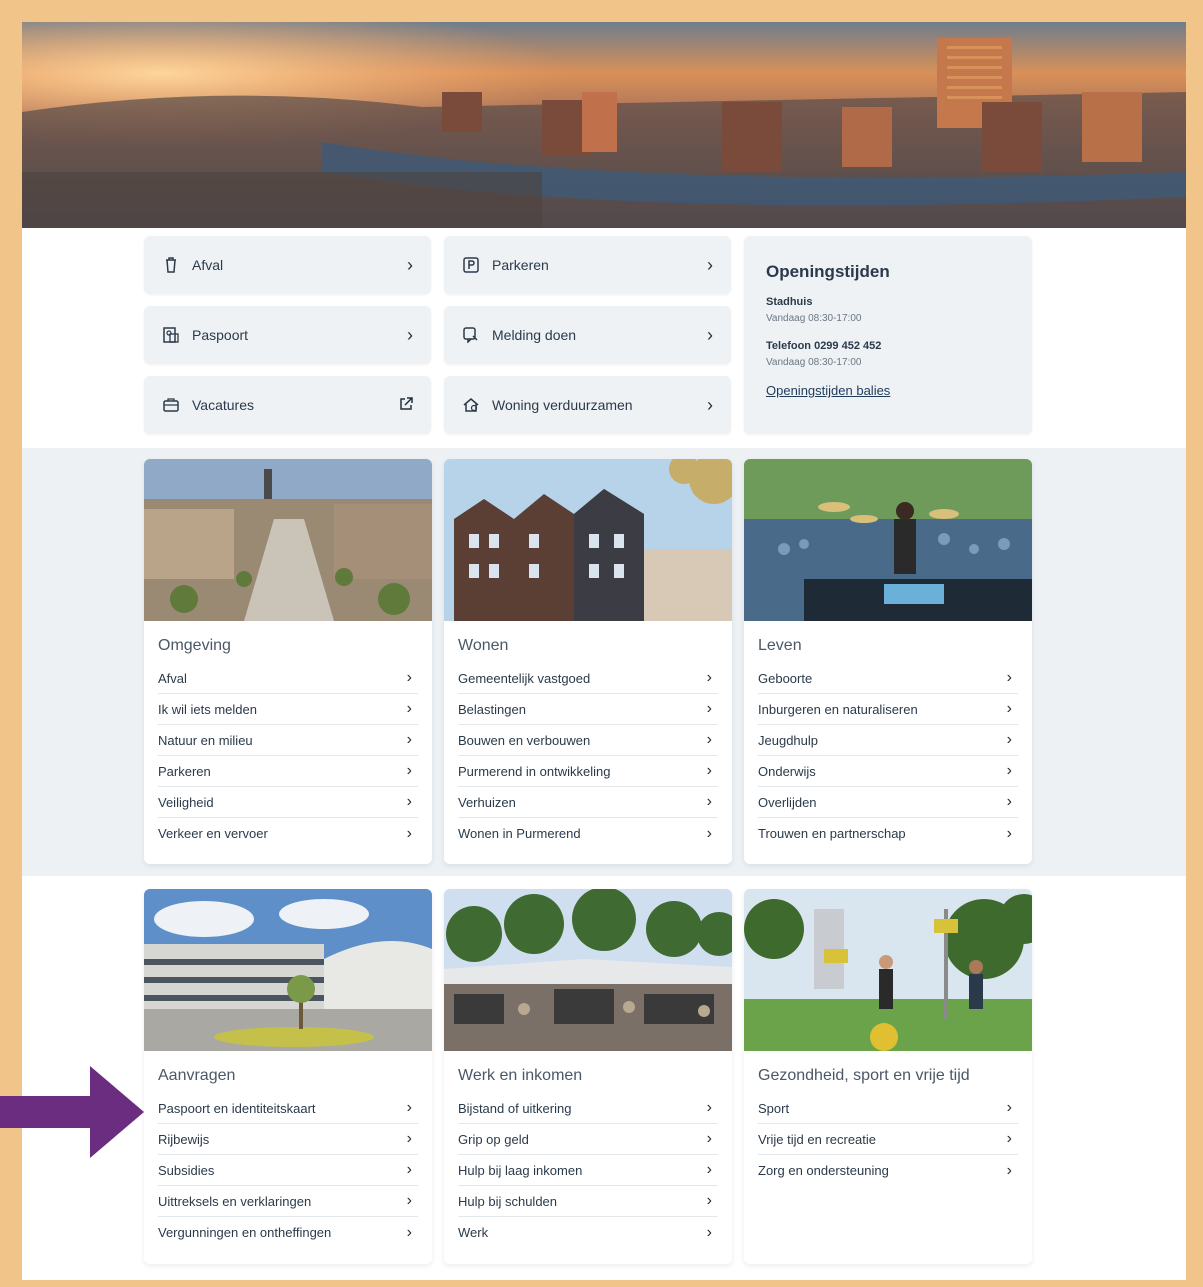 The image size is (1203, 1287). I want to click on card-title: Leven, so click(780, 645).